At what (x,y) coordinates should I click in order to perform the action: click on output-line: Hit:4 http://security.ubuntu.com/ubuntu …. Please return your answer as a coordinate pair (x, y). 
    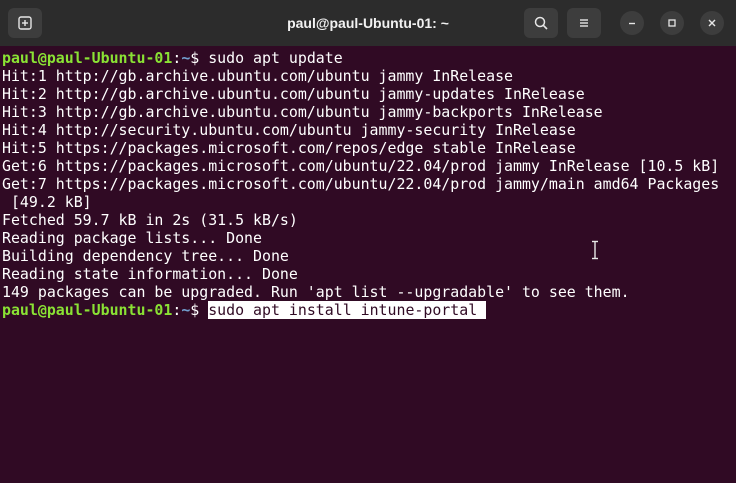
    Looking at the image, I should click on (289, 130).